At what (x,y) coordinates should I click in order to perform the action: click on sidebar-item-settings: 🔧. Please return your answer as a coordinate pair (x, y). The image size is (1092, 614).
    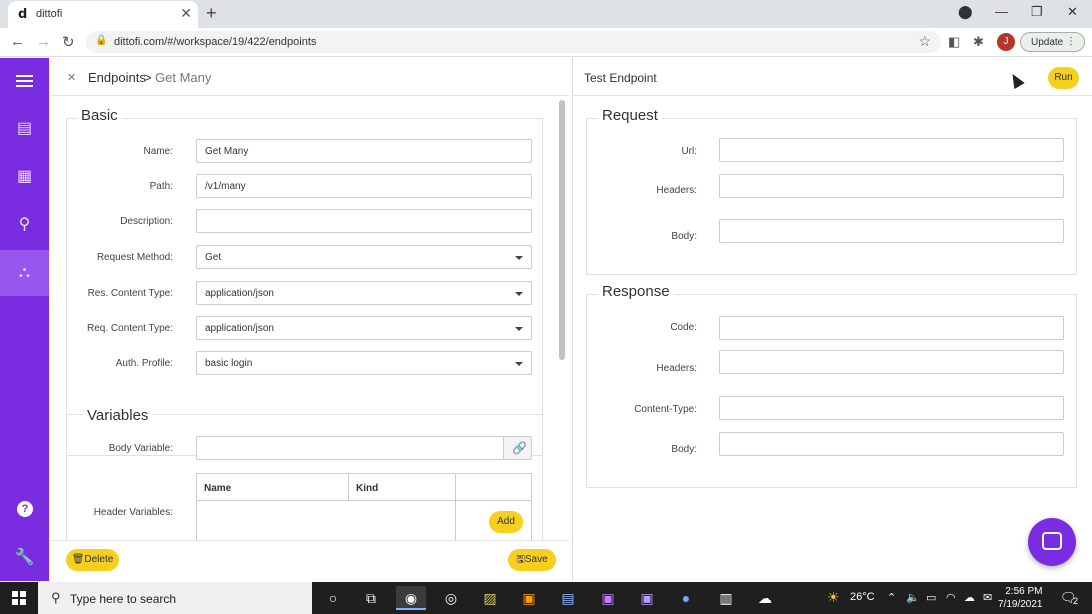
    Looking at the image, I should click on (24, 558).